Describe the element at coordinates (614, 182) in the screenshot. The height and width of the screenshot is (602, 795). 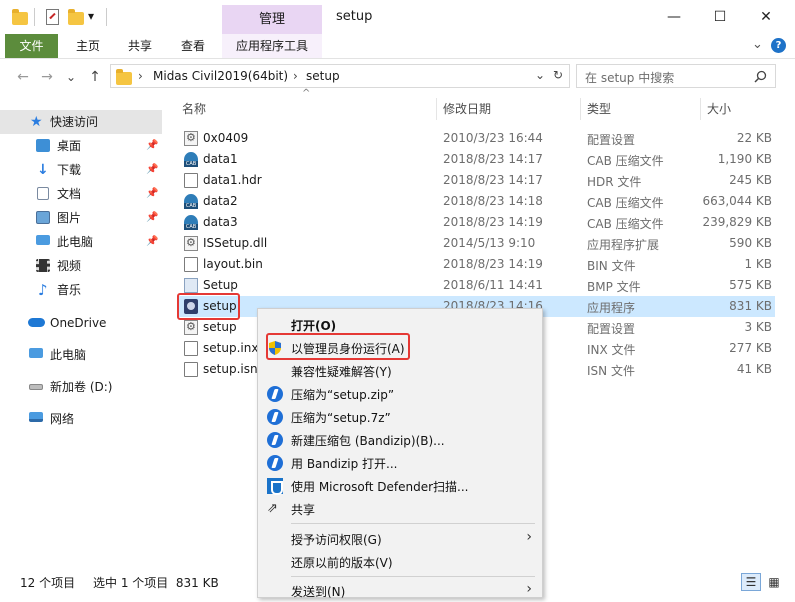
I see `file-type: HDR 文件` at that location.